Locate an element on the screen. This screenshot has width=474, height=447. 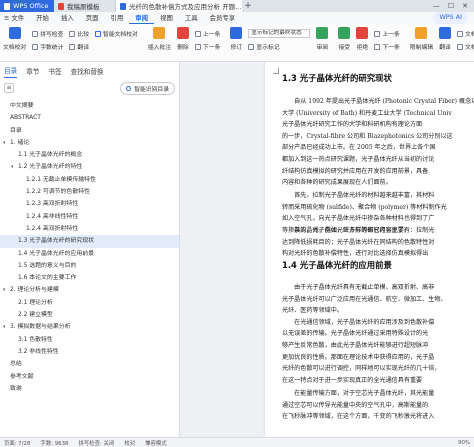
menu-references: 引用 is located at coordinates (117, 18).